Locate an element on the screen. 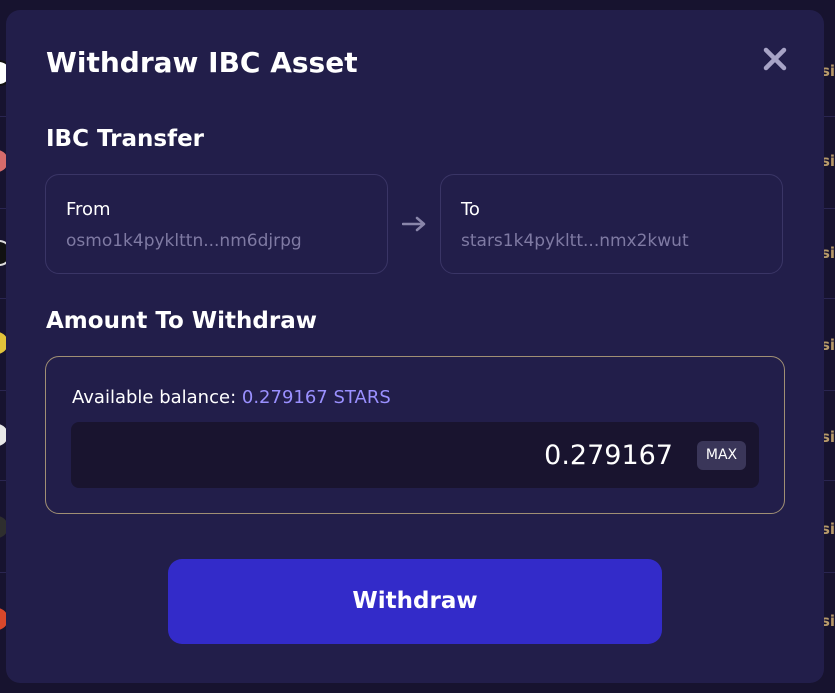 The image size is (835, 693). from-address: osmo1k4pyklttn...nm6djrpg is located at coordinates (184, 241).